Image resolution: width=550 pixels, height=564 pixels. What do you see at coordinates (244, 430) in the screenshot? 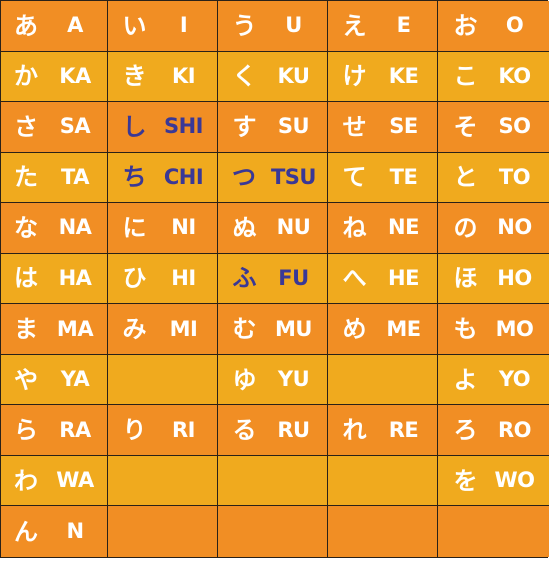
I see `hiragana-character: る` at bounding box center [244, 430].